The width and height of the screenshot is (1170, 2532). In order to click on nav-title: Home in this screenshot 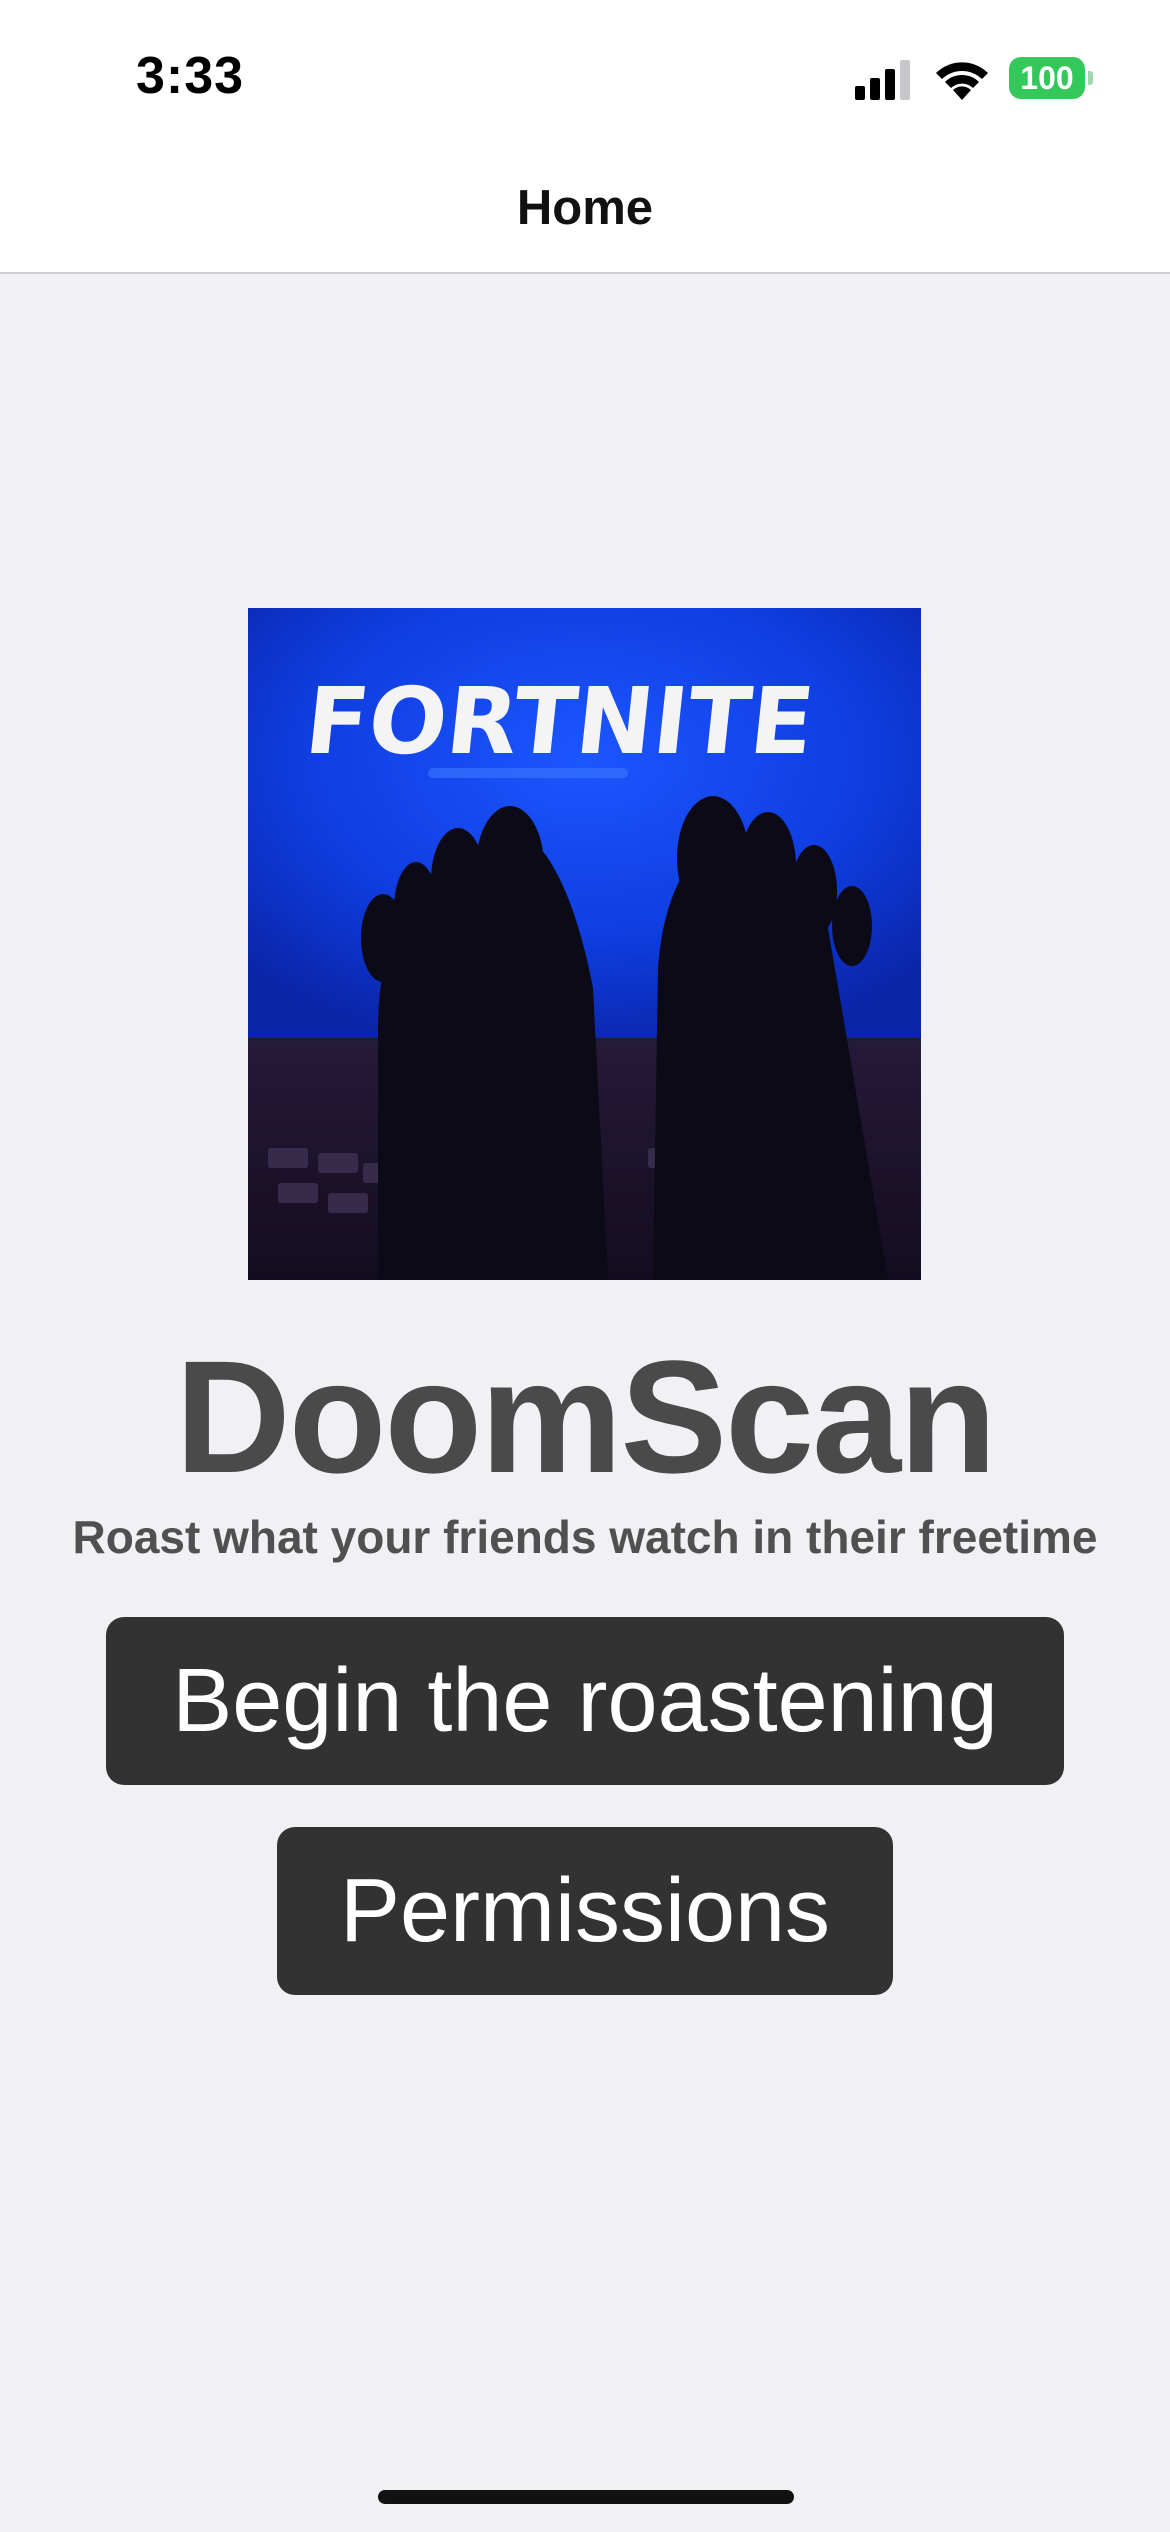, I will do `click(585, 208)`.